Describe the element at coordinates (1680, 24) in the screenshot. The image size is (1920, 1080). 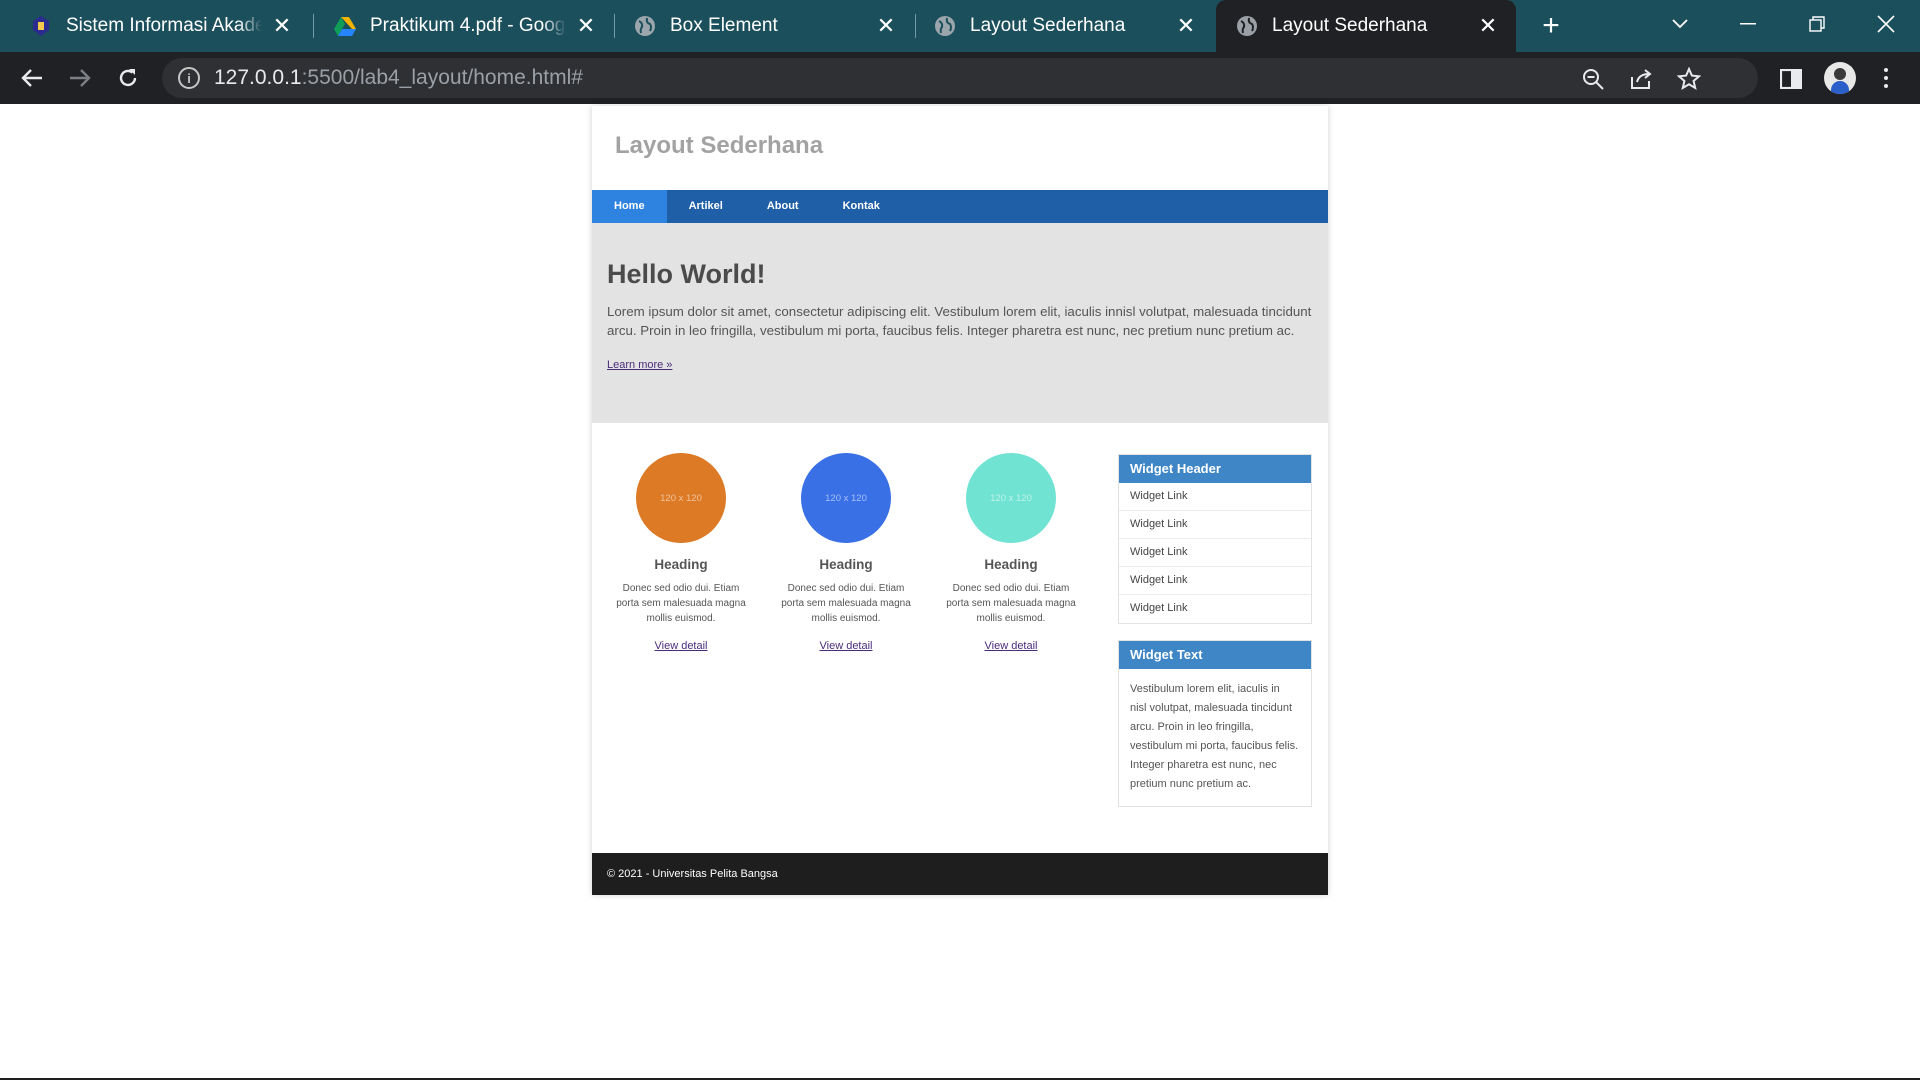
I see `tab-search-chevron-icon` at that location.